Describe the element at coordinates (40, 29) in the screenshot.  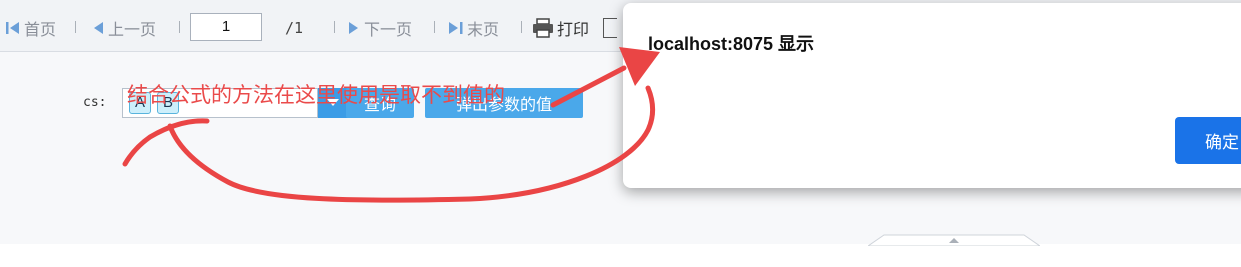
I see `first-page-label: 首页` at that location.